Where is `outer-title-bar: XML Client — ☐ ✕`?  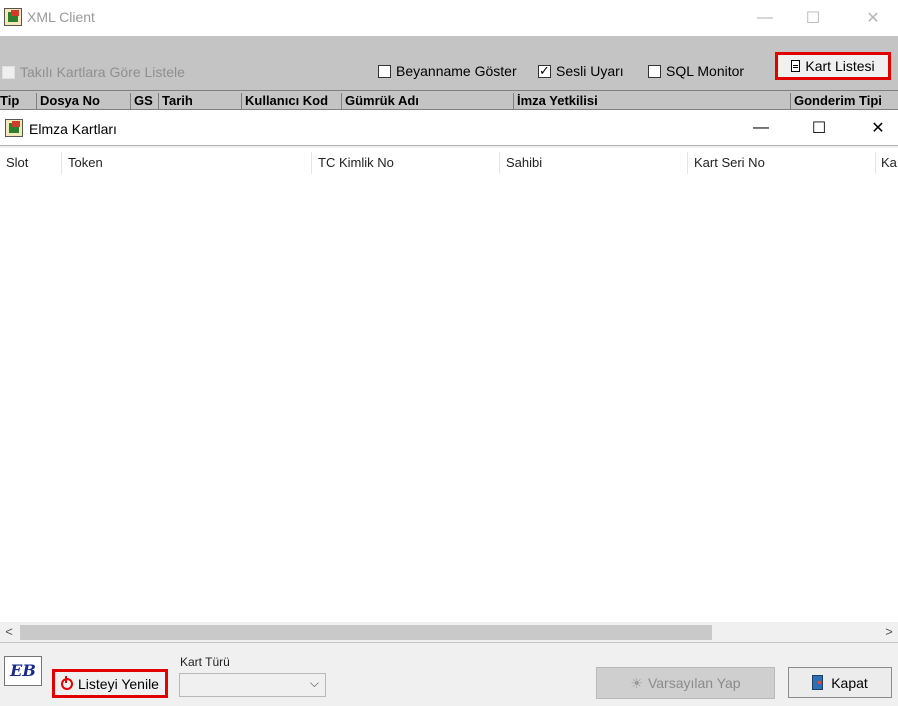
outer-title-bar: XML Client — ☐ ✕ is located at coordinates (449, 18).